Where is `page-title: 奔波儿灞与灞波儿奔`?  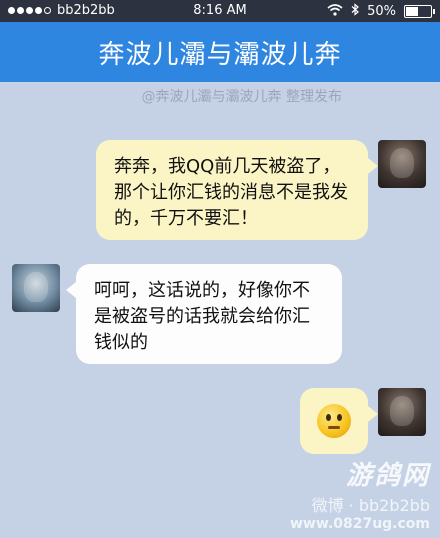
page-title: 奔波儿灞与灞波儿奔 is located at coordinates (220, 54).